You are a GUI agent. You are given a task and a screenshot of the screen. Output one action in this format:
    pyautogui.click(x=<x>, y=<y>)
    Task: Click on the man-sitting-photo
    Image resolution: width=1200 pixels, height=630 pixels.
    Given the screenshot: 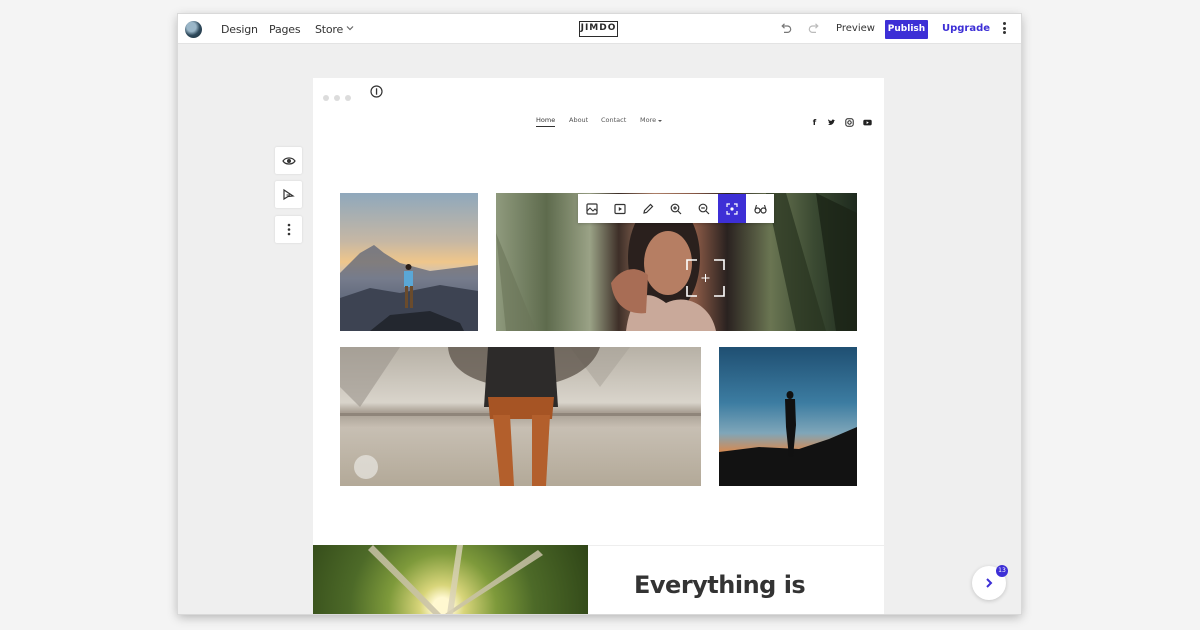 What is the action you would take?
    pyautogui.click(x=520, y=416)
    